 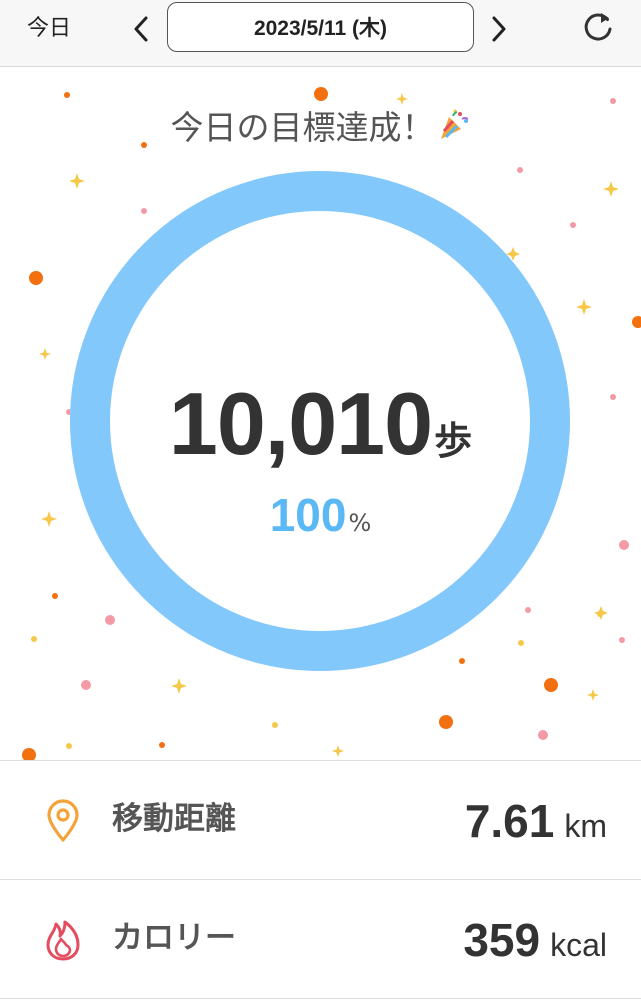 What do you see at coordinates (320, 819) in the screenshot?
I see `distance-row: 移動距離 7.61 km` at bounding box center [320, 819].